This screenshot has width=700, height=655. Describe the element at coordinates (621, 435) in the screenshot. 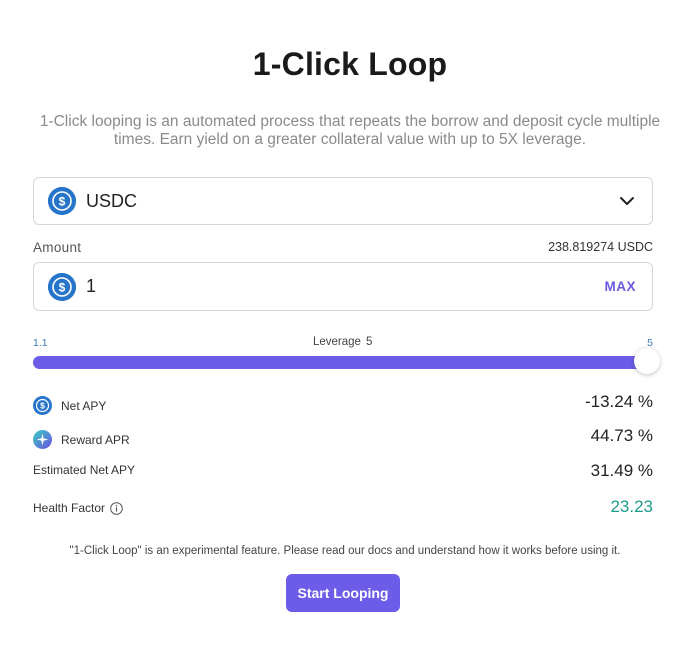

I see `reward-apr-value: 44.73 %` at that location.